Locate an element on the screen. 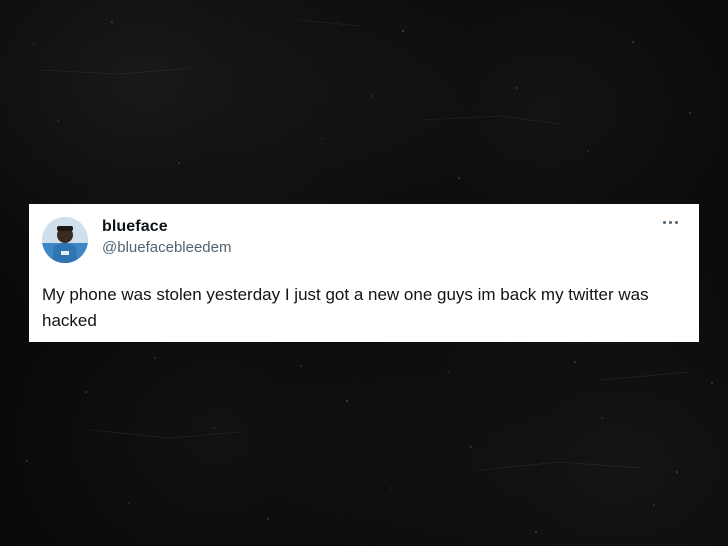  avatar is located at coordinates (65, 240).